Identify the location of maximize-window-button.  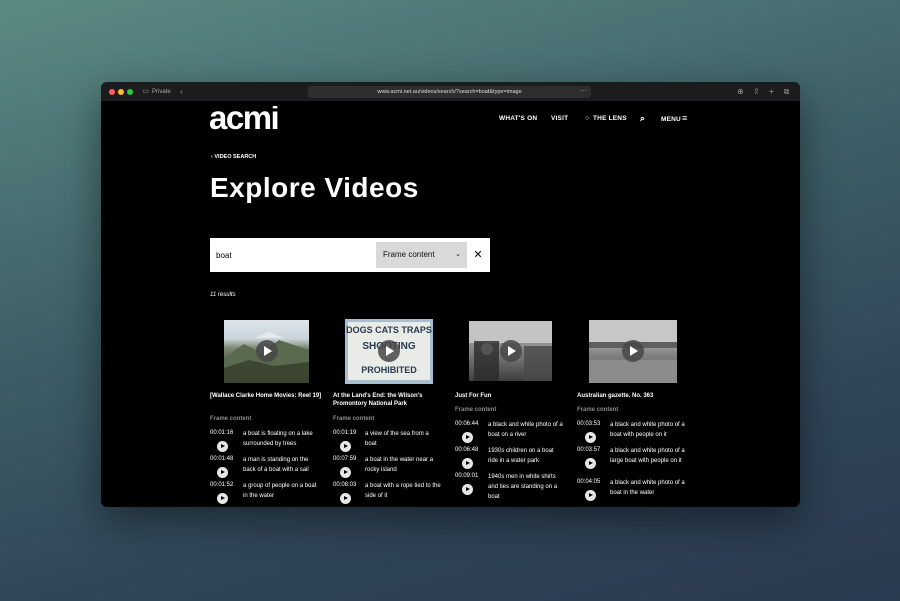
(130, 92).